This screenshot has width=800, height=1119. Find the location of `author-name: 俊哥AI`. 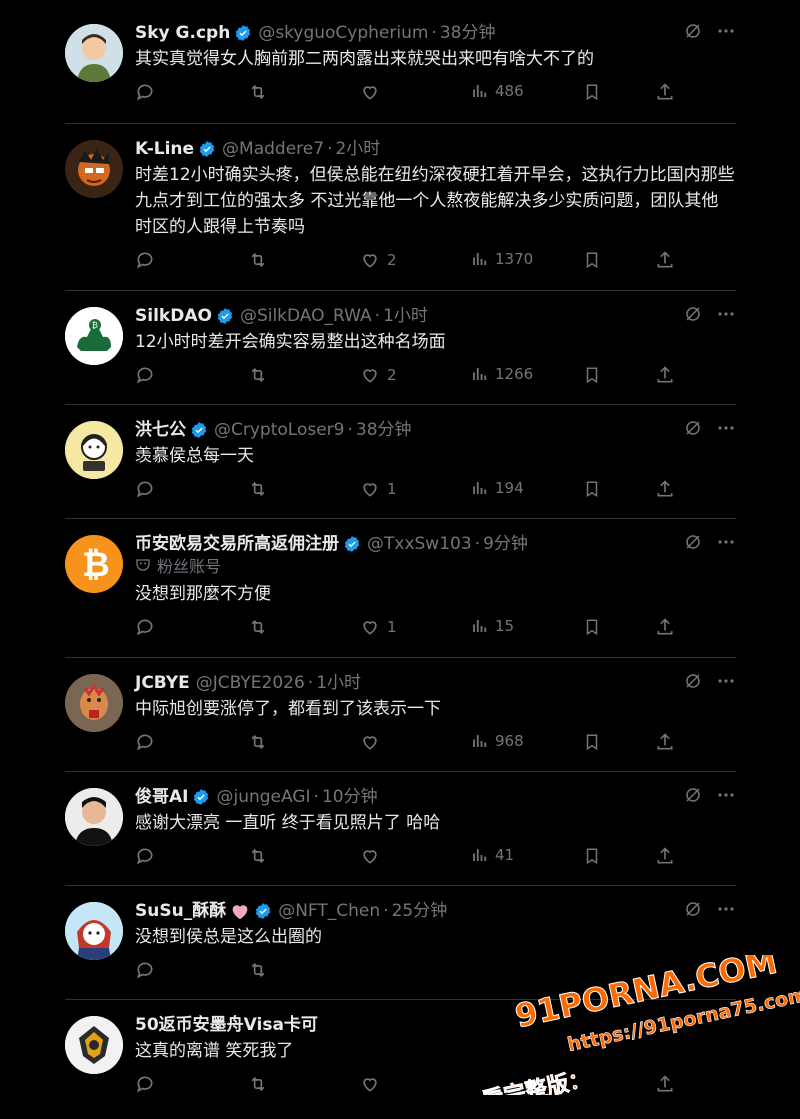

author-name: 俊哥AI is located at coordinates (161, 797).